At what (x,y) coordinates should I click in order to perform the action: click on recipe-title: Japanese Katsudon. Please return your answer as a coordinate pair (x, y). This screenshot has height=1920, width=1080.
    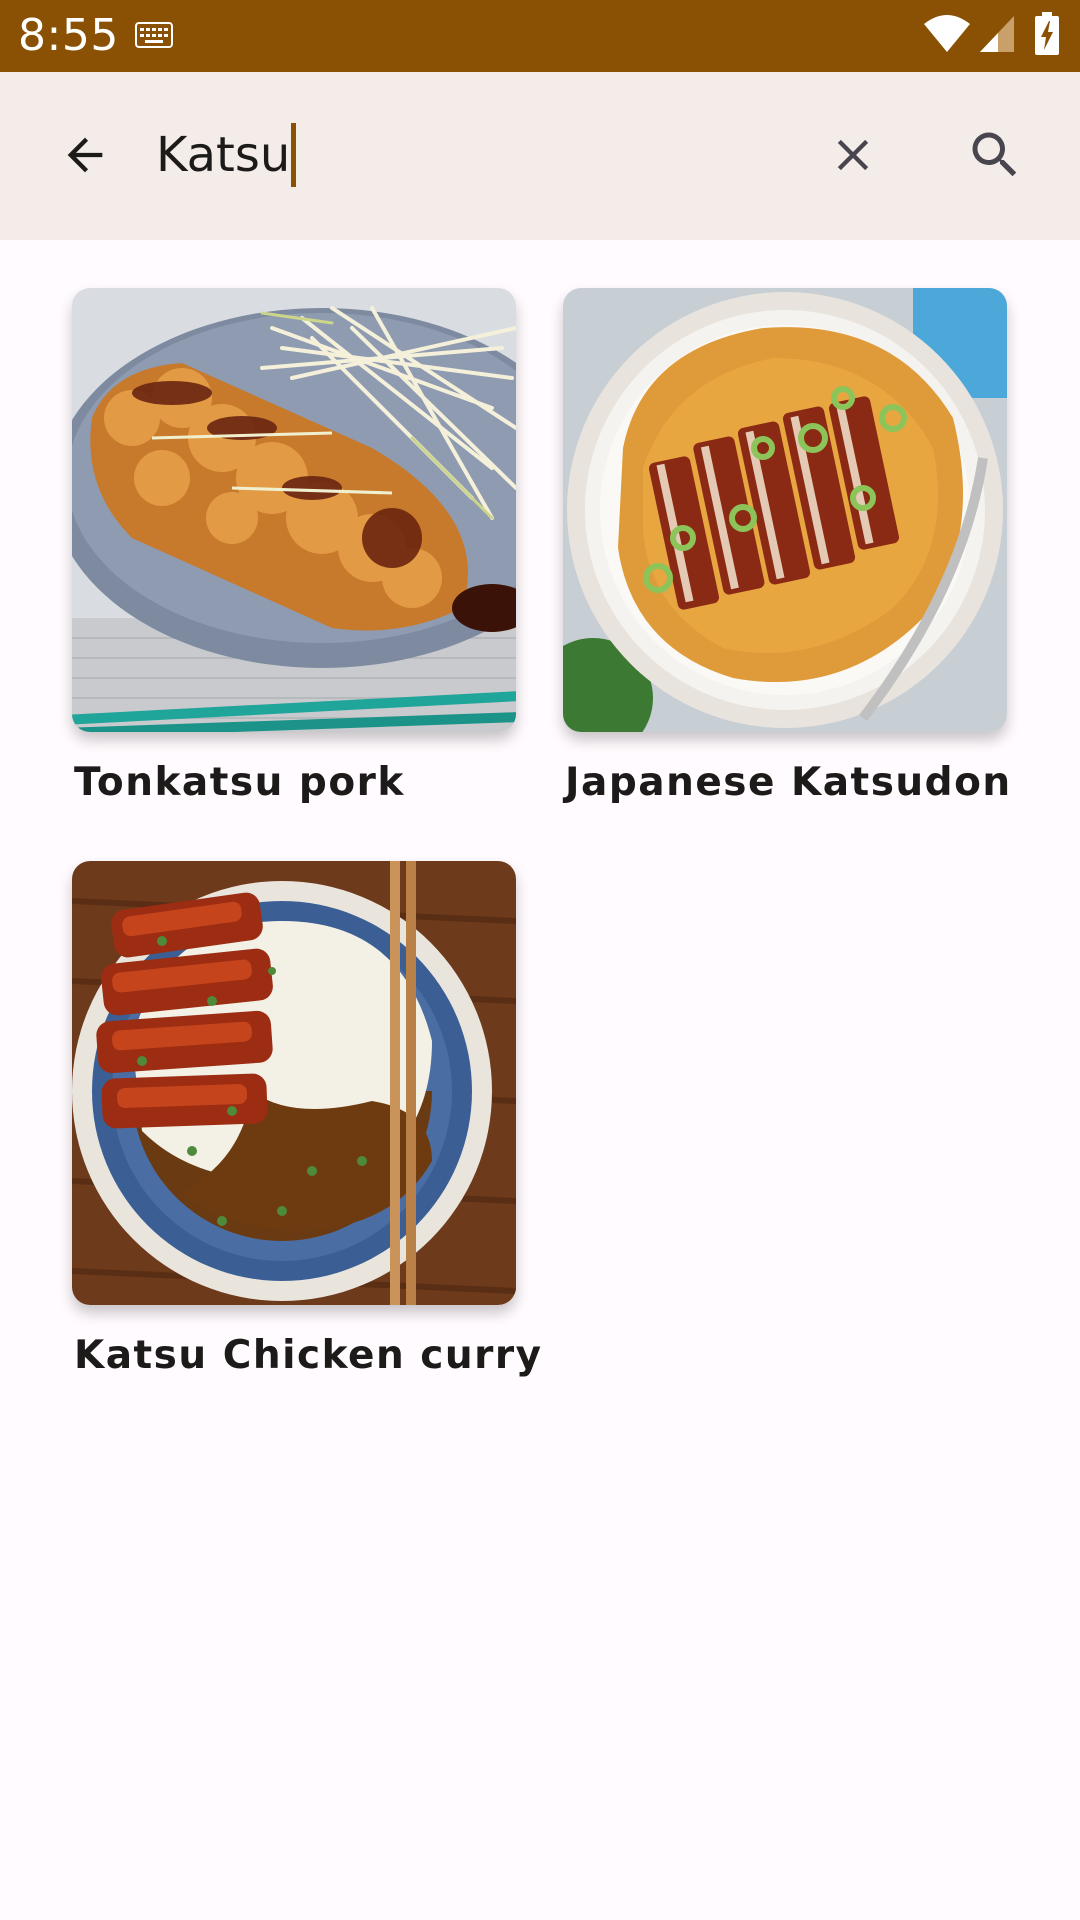
    Looking at the image, I should click on (788, 782).